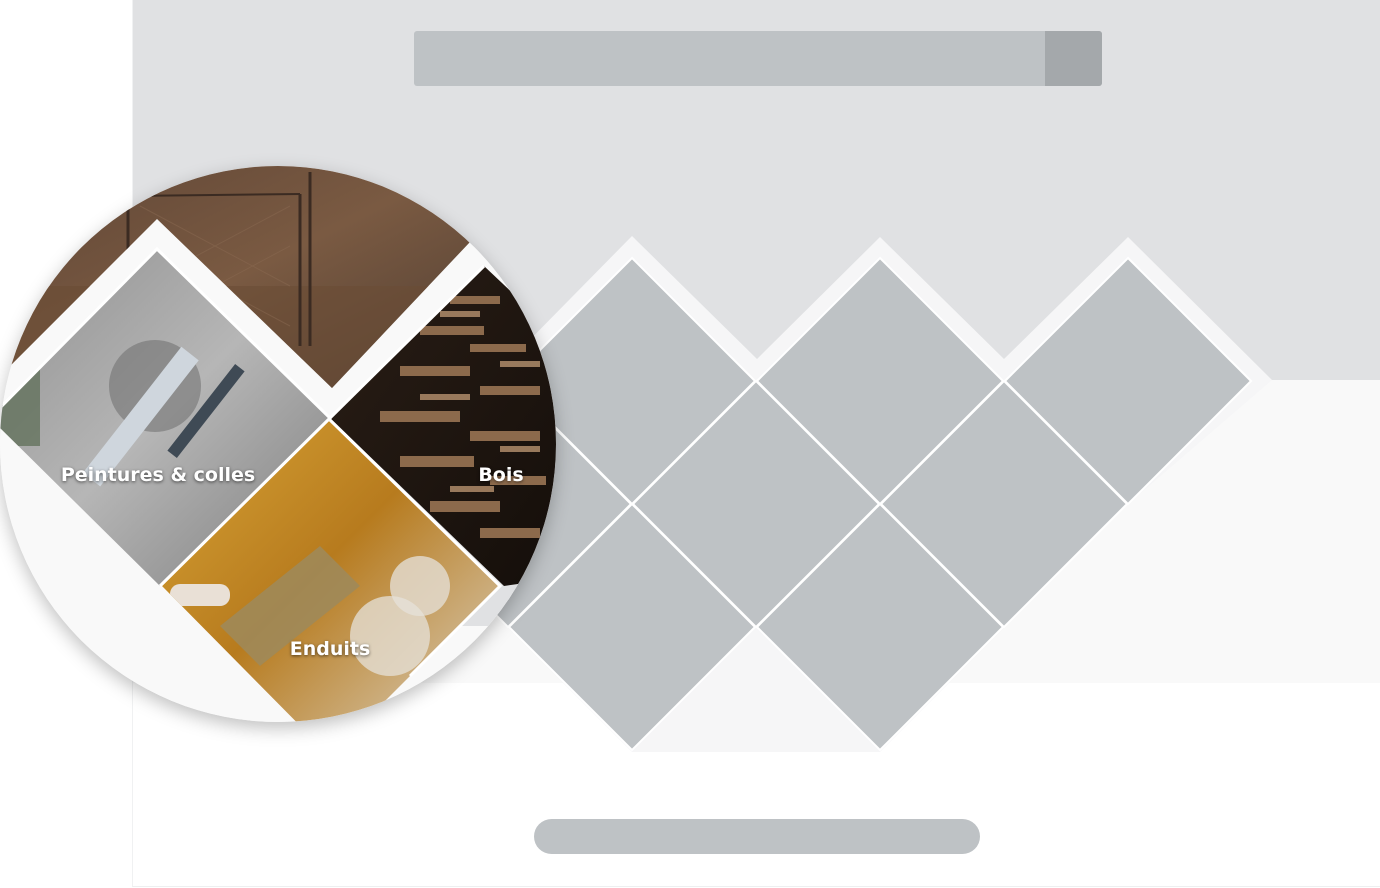 Image resolution: width=1380 pixels, height=888 pixels. I want to click on category-label-paints: Peintures & colles, so click(158, 475).